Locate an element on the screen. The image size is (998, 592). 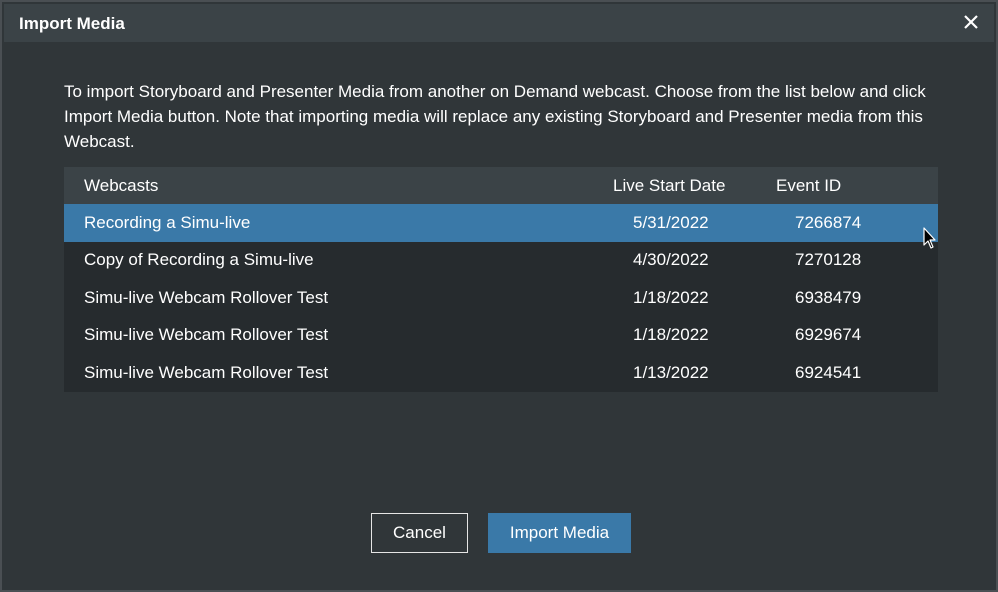
header-event-id: Event ID is located at coordinates (808, 186).